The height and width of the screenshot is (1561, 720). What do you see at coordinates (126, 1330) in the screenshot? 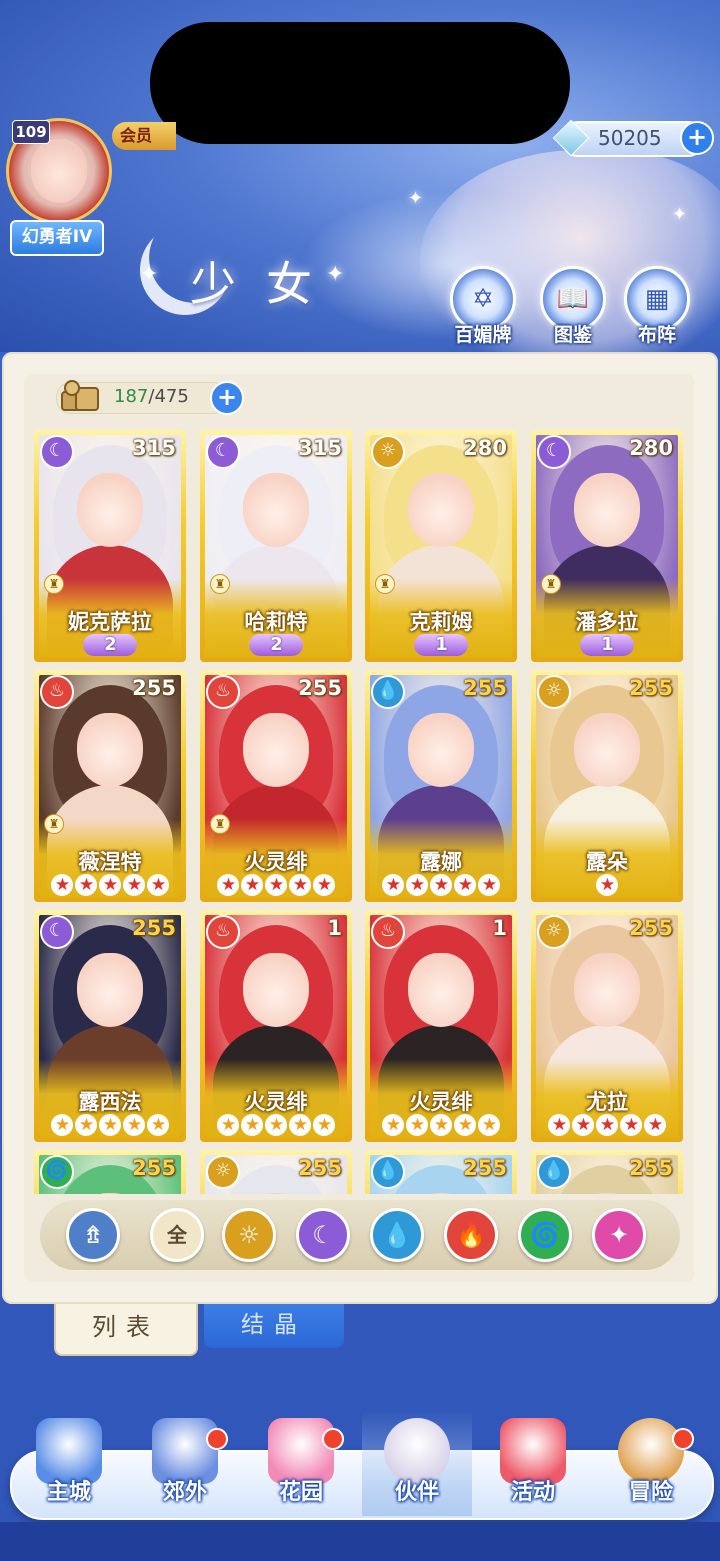
I see `tab-list: 列表` at bounding box center [126, 1330].